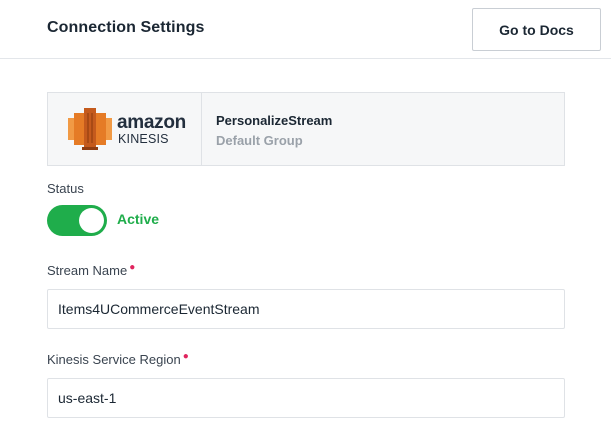 The width and height of the screenshot is (611, 438). What do you see at coordinates (151, 122) in the screenshot?
I see `logo-wordmark: amazon` at bounding box center [151, 122].